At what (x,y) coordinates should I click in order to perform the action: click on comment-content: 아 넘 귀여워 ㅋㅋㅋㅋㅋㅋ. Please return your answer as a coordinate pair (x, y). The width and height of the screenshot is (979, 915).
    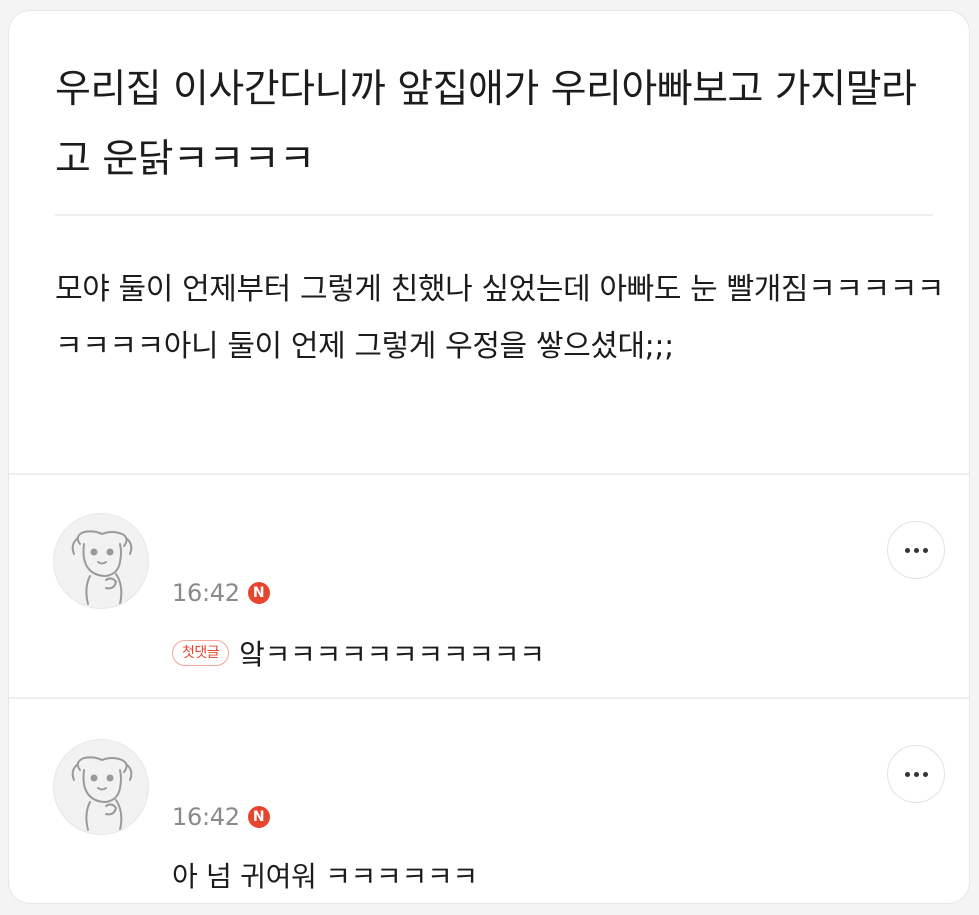
    Looking at the image, I should click on (325, 875).